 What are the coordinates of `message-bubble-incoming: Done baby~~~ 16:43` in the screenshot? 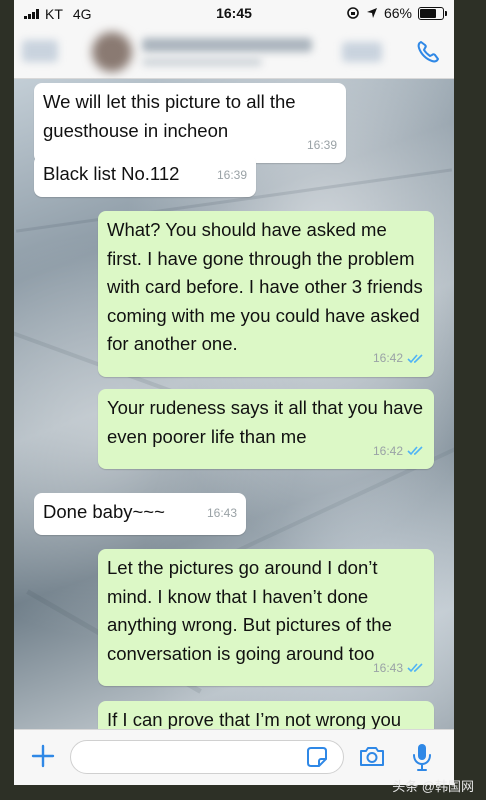 It's located at (140, 514).